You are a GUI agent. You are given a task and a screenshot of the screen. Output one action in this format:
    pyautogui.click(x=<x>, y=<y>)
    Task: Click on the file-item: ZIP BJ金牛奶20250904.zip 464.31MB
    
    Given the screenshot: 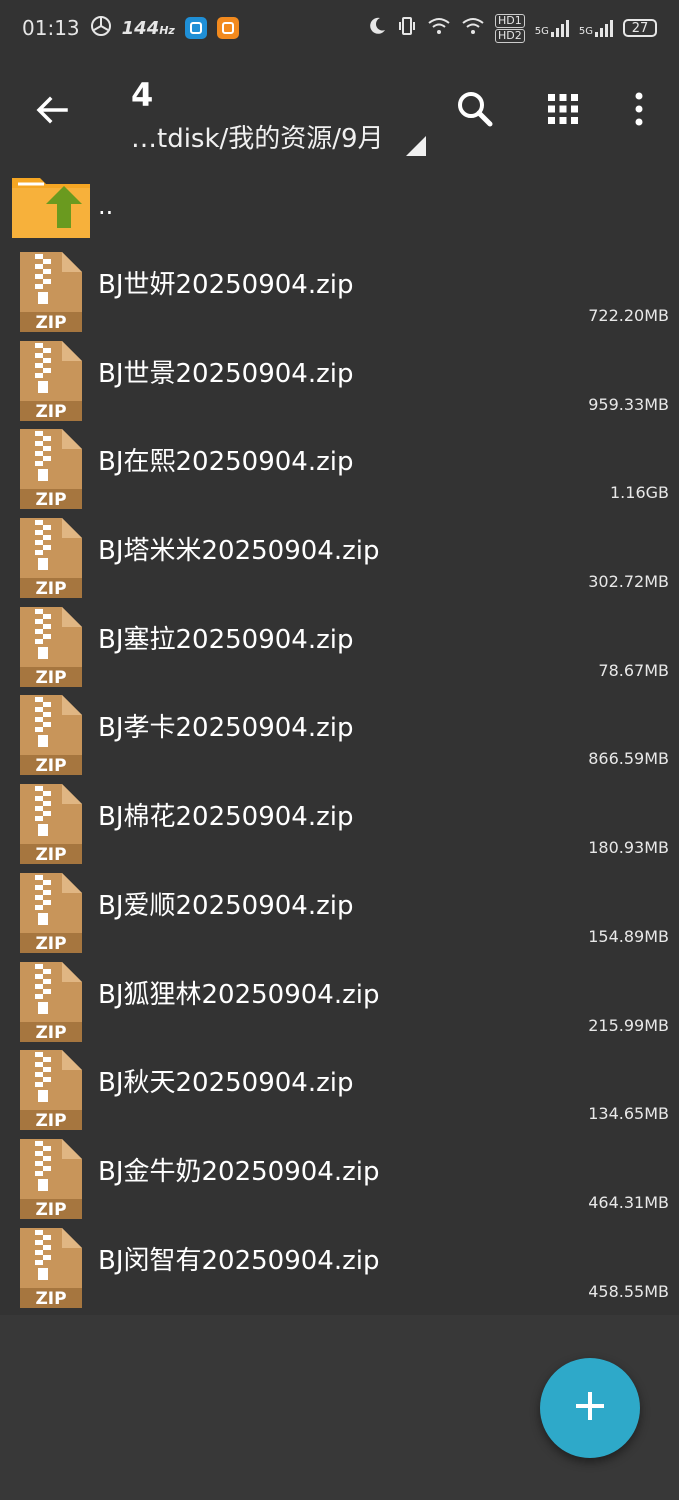 What is the action you would take?
    pyautogui.click(x=339, y=1174)
    